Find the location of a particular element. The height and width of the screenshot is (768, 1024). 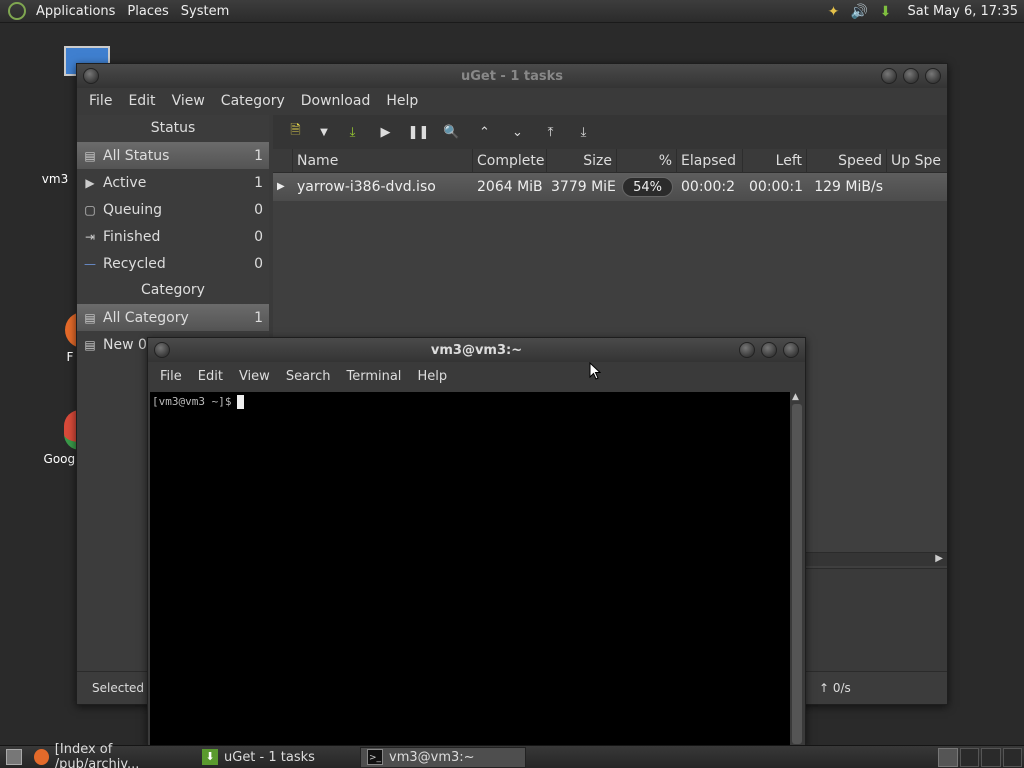

all-category-icon: ▤ is located at coordinates (90, 317).